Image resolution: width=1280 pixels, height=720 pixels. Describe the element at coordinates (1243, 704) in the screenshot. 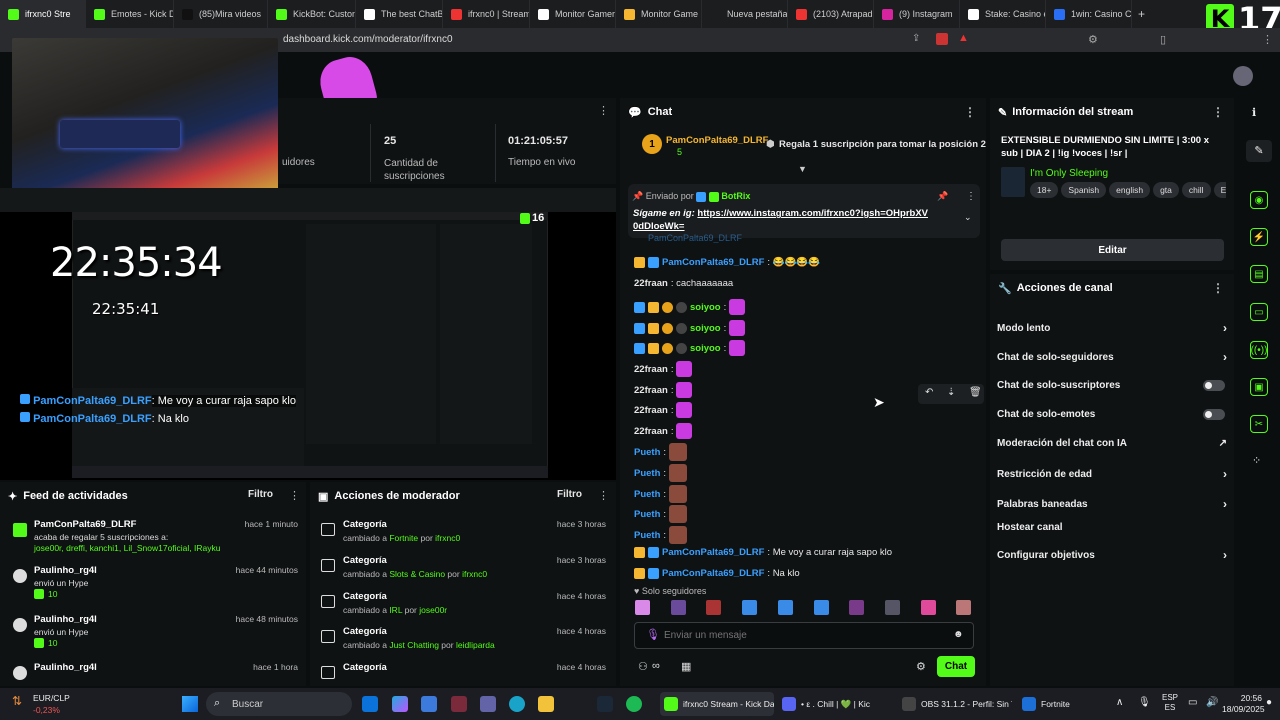

I see `clock: 20:56 18/09/2025` at that location.